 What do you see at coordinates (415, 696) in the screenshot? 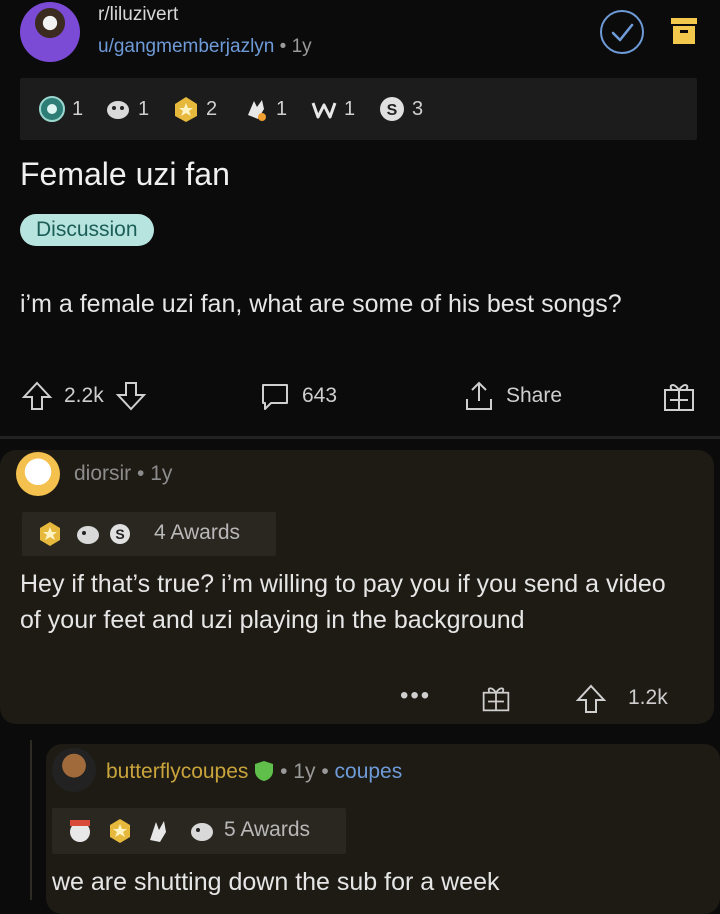
I see `more-options-button: •••` at bounding box center [415, 696].